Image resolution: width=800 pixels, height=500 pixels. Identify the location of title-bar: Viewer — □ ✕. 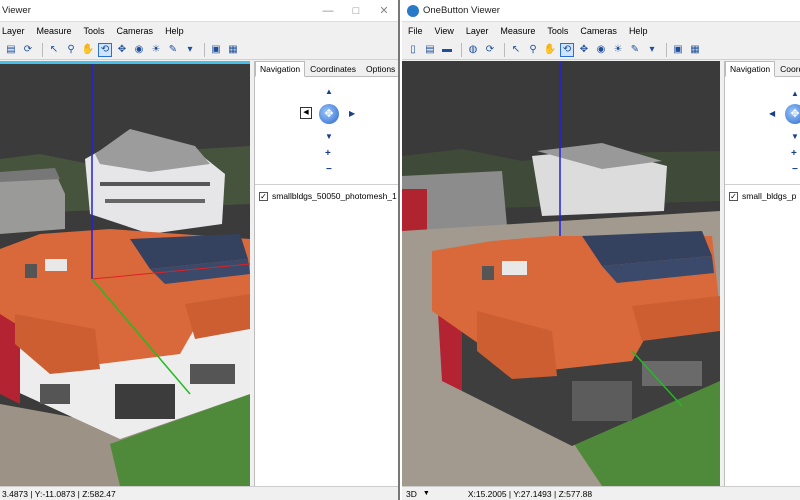
(199, 11).